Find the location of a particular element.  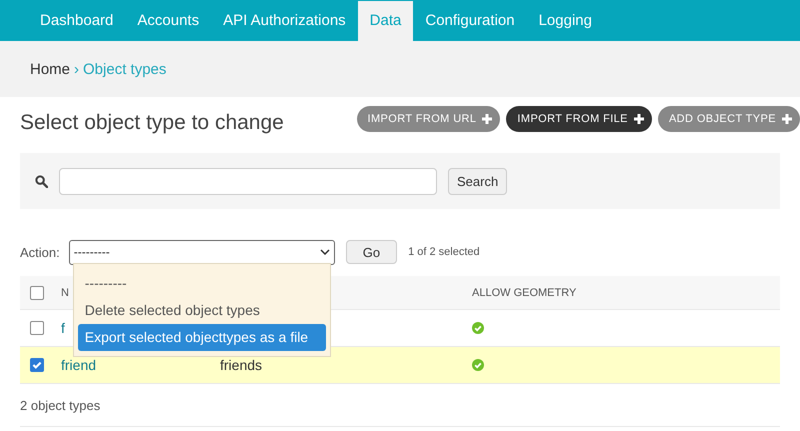

search-icon is located at coordinates (41, 181).